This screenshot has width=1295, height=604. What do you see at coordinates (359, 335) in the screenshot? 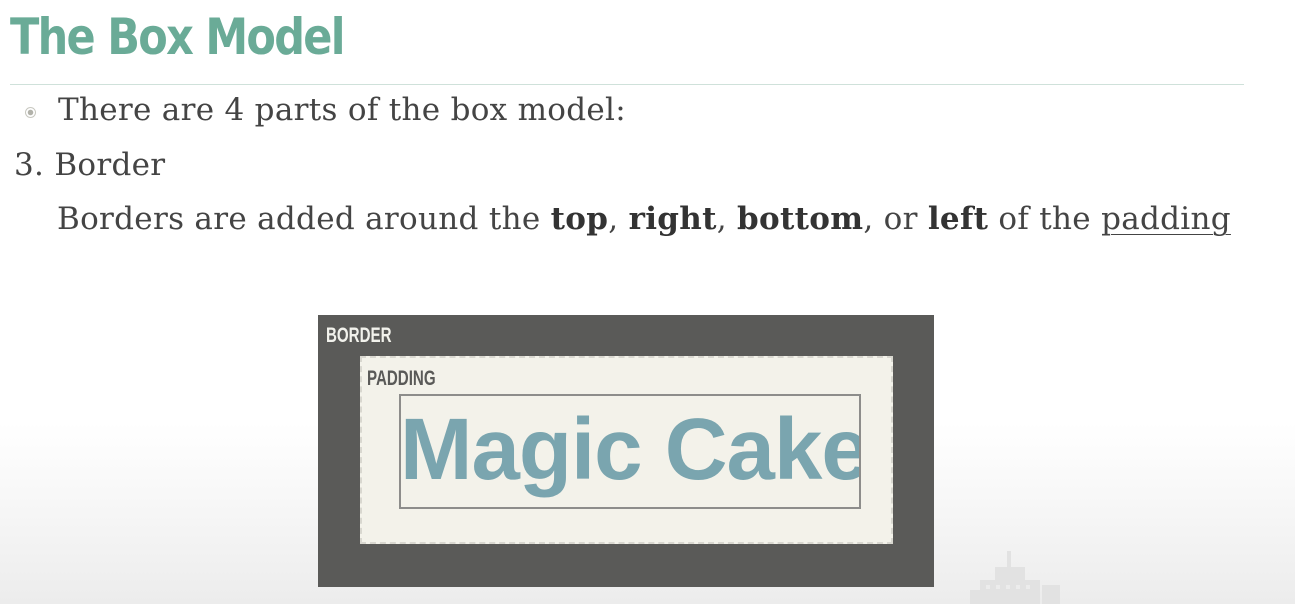
I see `border-label: BORDER` at bounding box center [359, 335].